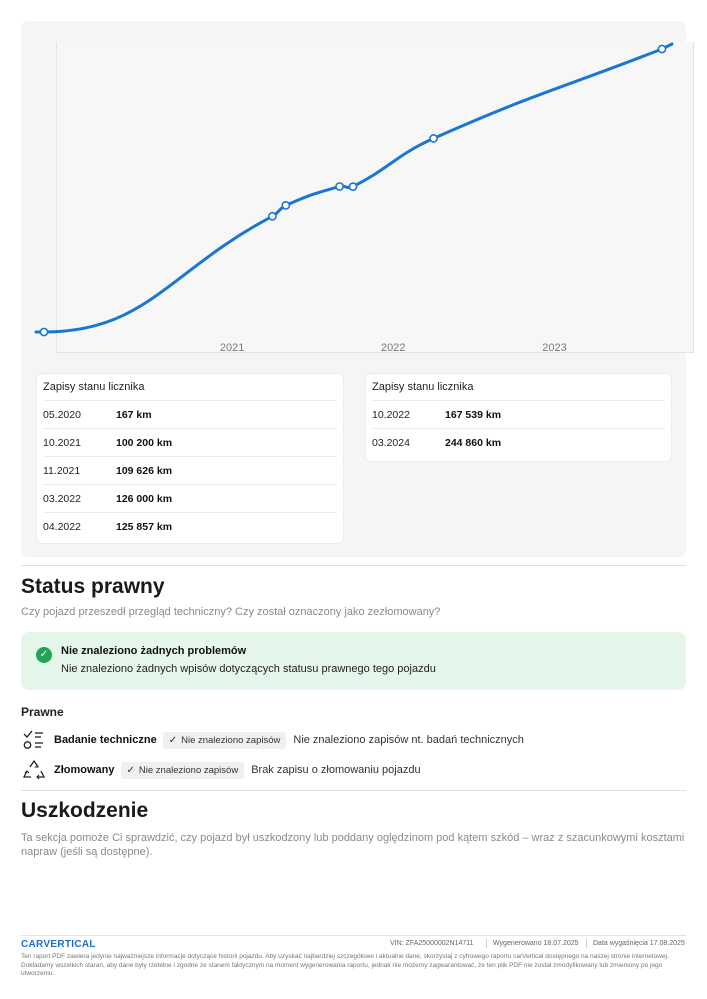  Describe the element at coordinates (93, 586) in the screenshot. I see `legal-status-title: Status prawny` at that location.